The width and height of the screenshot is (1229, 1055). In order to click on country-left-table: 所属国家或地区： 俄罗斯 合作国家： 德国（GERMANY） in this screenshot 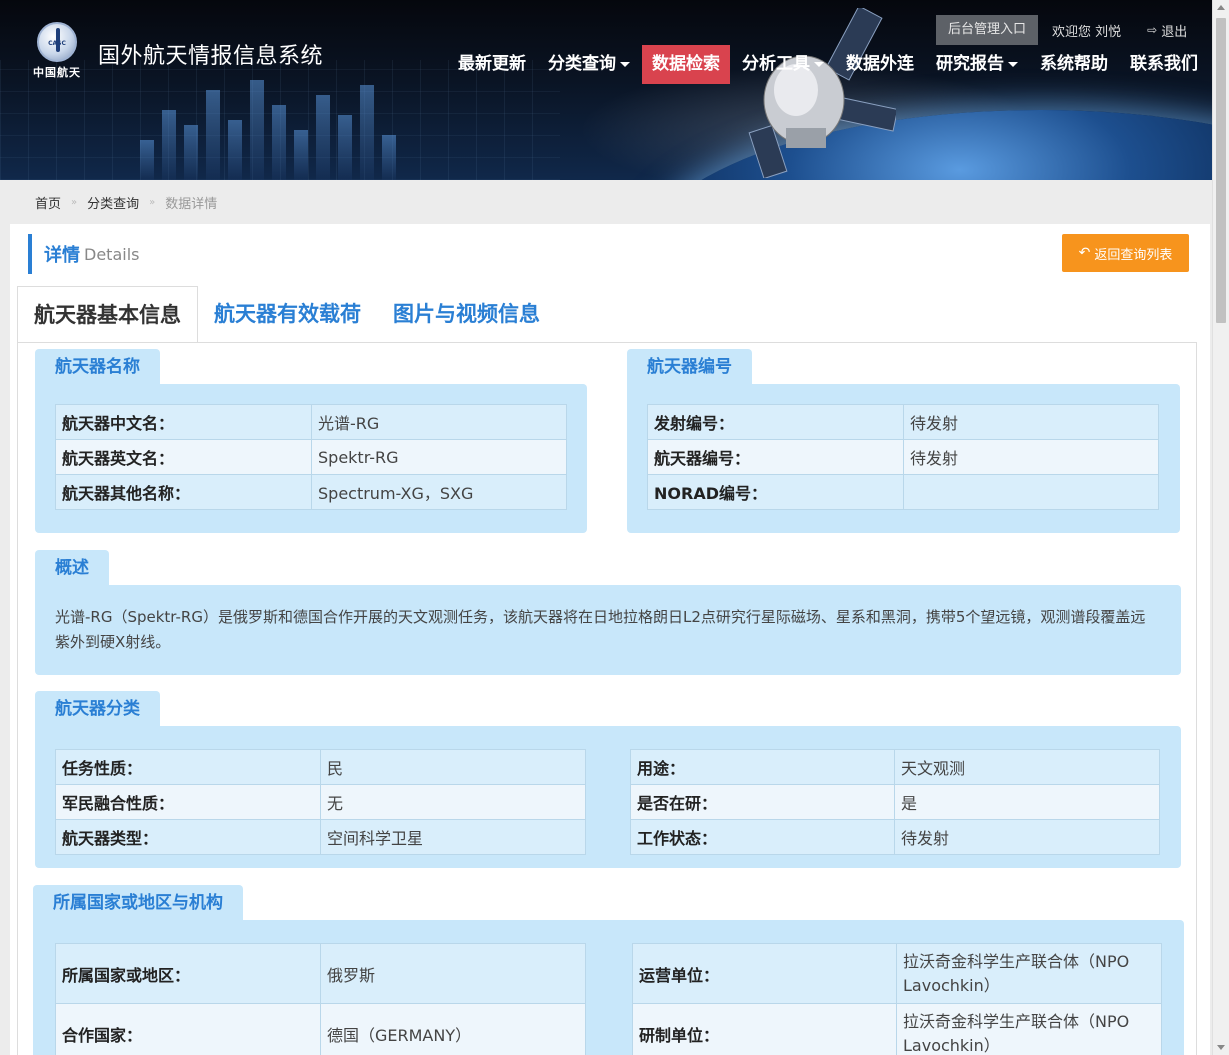, I will do `click(320, 999)`.